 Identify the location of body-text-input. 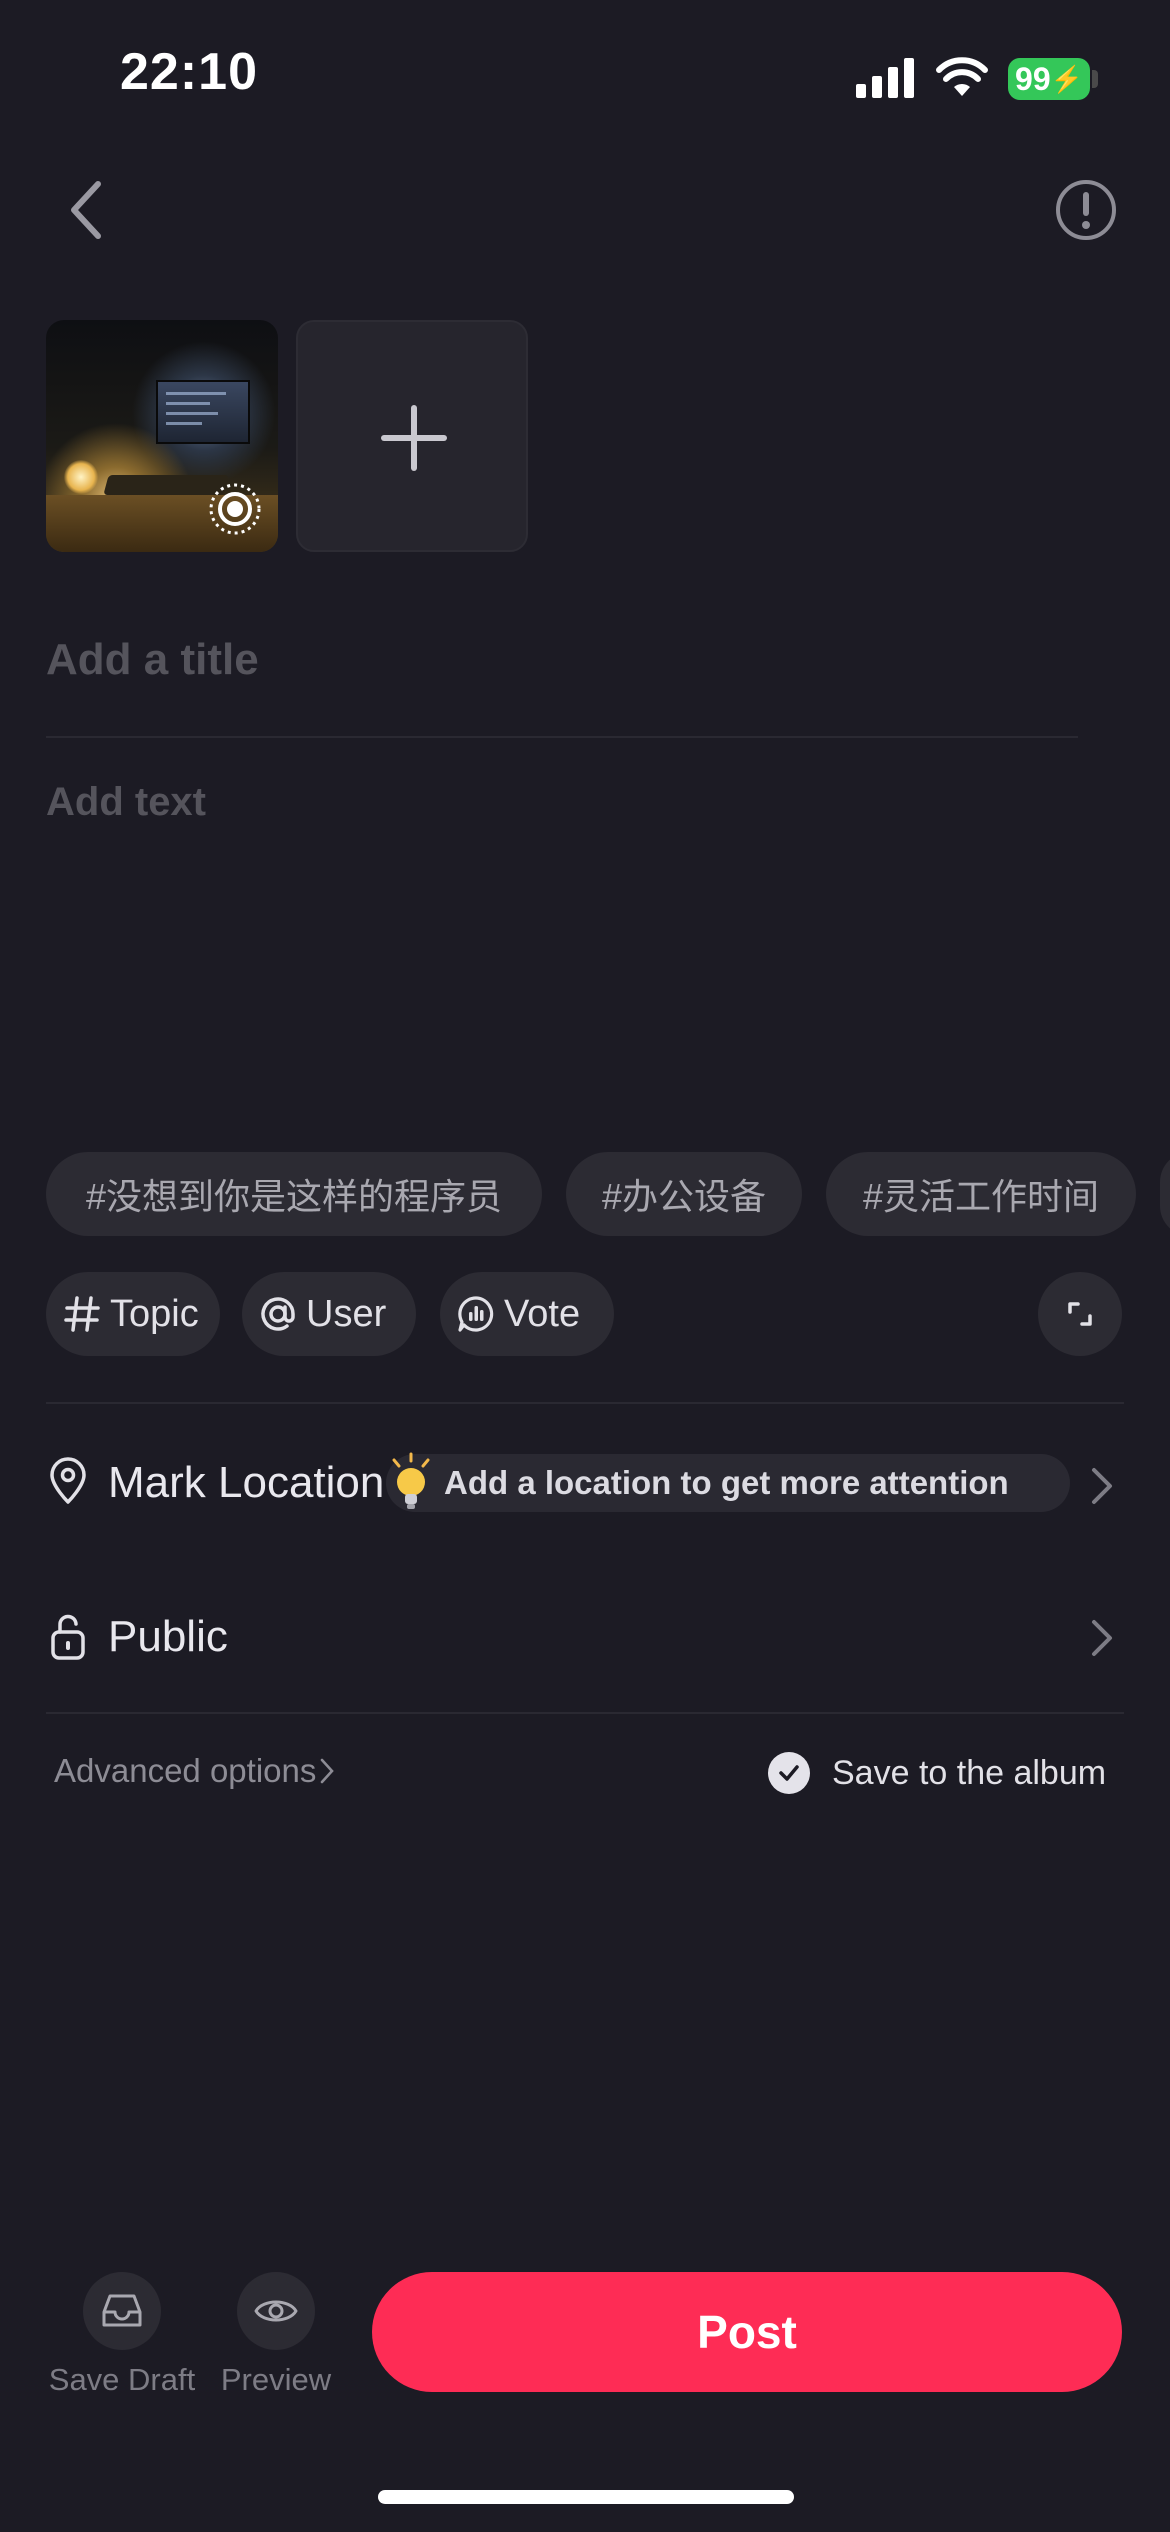
(584, 940).